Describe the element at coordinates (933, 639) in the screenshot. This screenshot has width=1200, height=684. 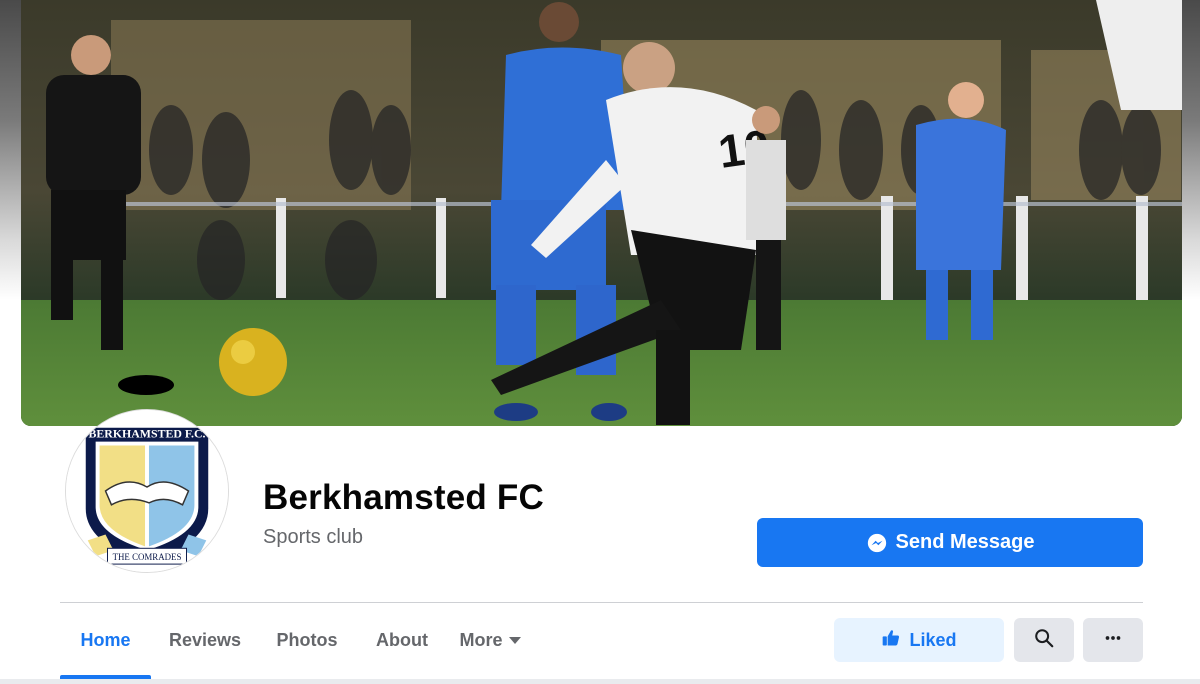
I see `liked-label: Liked` at that location.